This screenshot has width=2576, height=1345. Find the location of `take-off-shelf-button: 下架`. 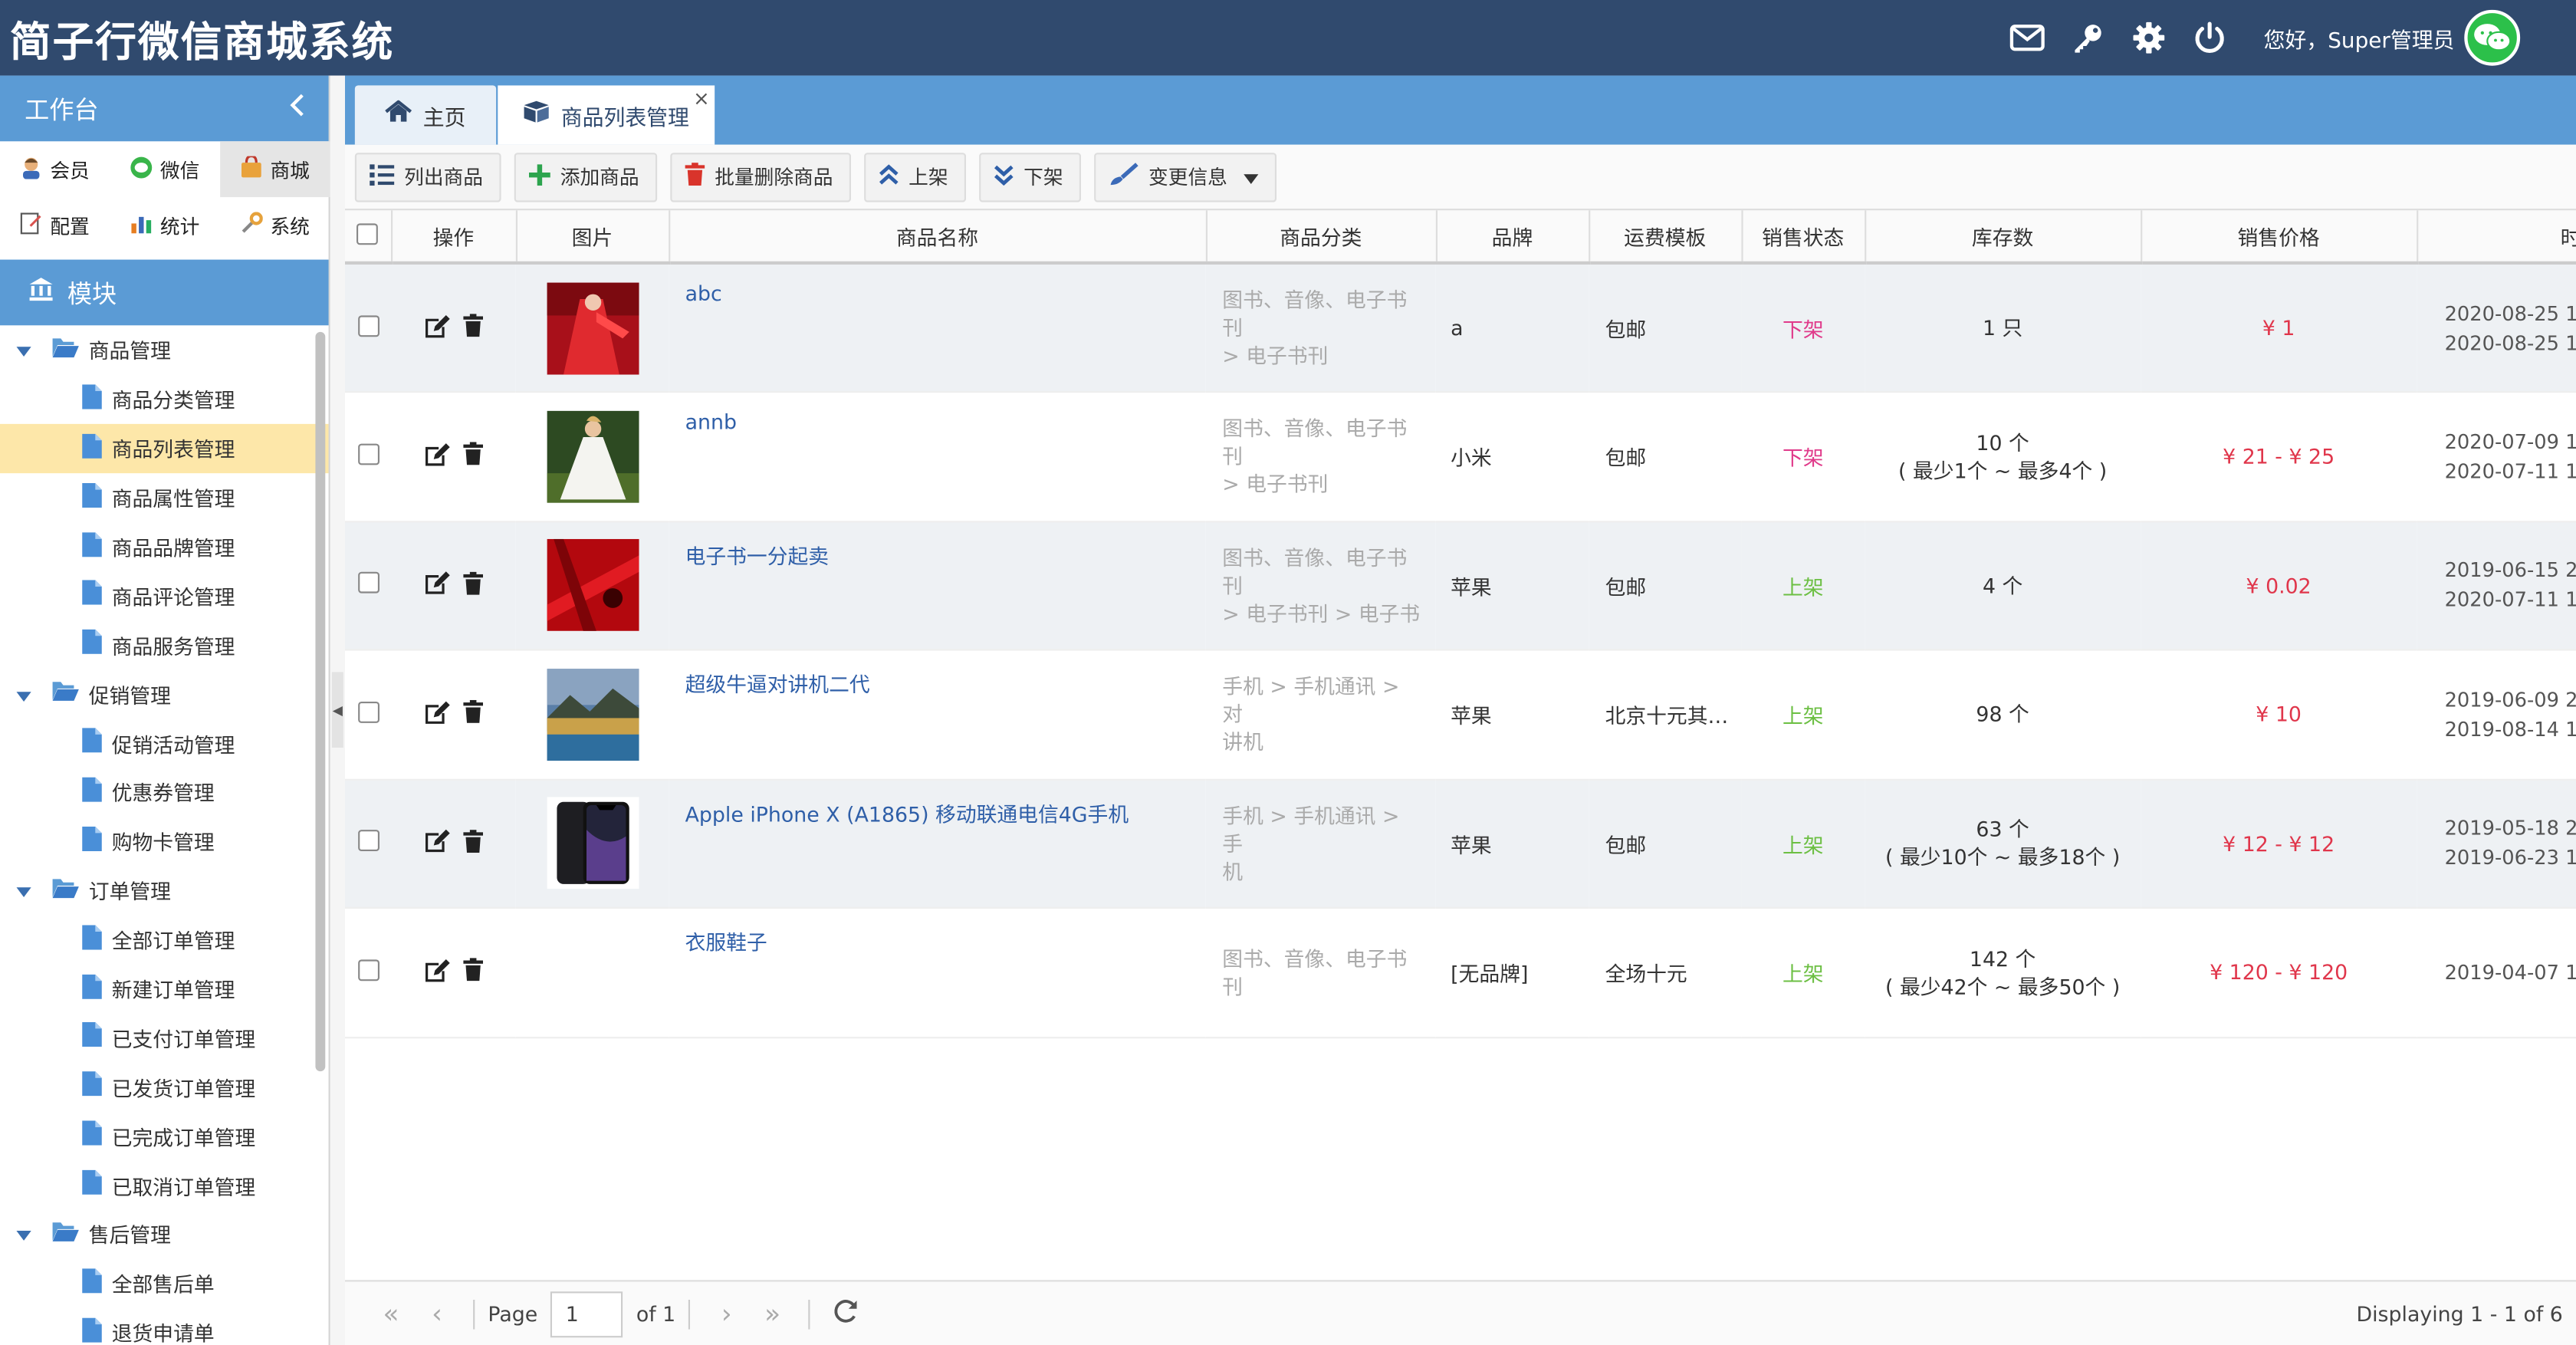

take-off-shelf-button: 下架 is located at coordinates (1030, 177).